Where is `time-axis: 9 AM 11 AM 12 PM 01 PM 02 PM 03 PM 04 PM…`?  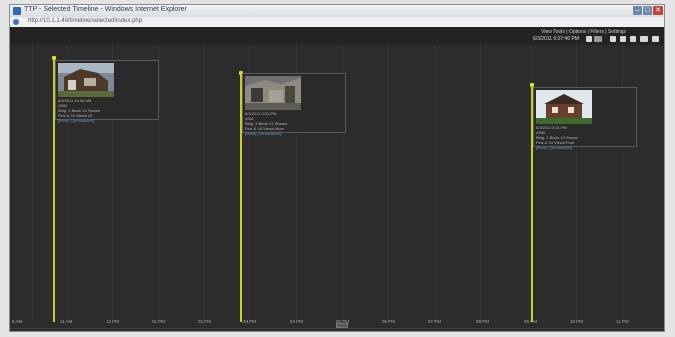 time-axis: 9 AM 11 AM 12 PM 01 PM 02 PM 03 PM 04 PM… is located at coordinates (337, 324).